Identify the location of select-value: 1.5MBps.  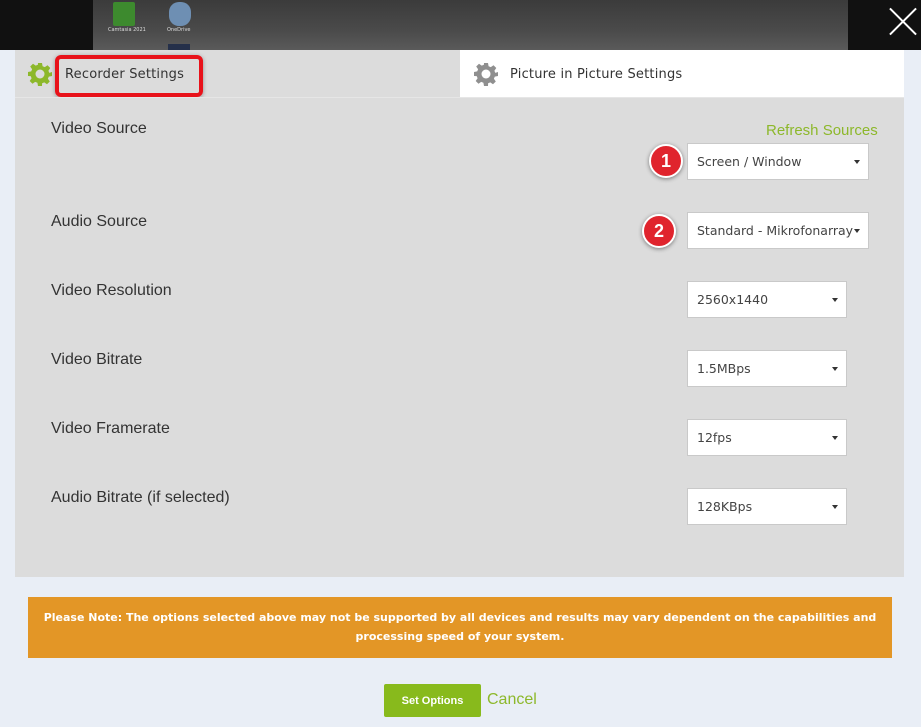
(724, 368).